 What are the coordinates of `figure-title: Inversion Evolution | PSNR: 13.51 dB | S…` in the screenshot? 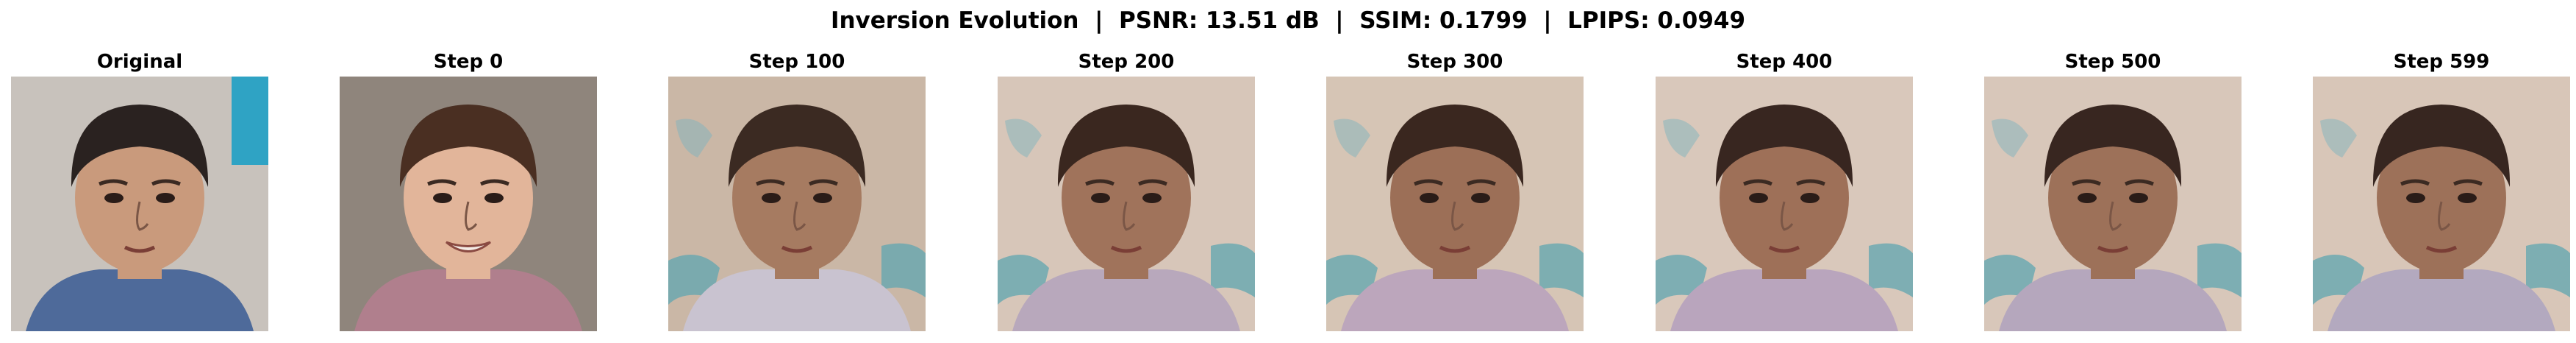 It's located at (1288, 20).